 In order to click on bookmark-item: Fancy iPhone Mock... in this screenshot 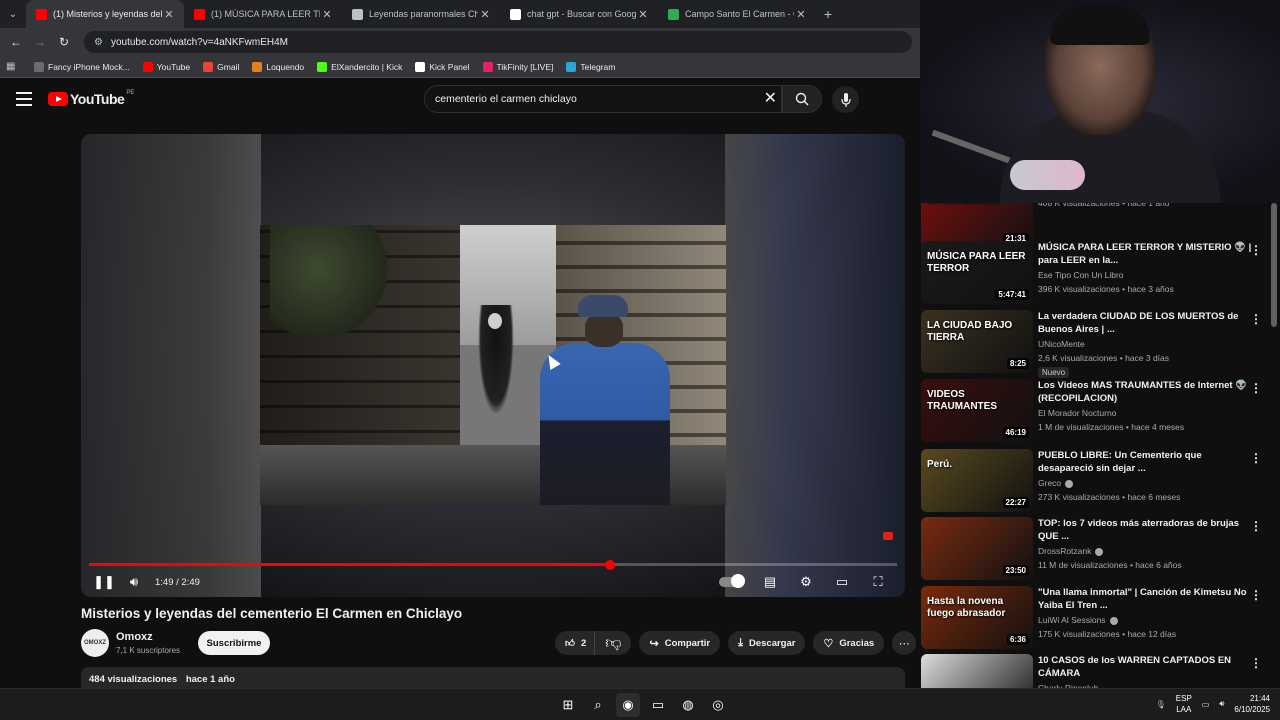, I will do `click(82, 66)`.